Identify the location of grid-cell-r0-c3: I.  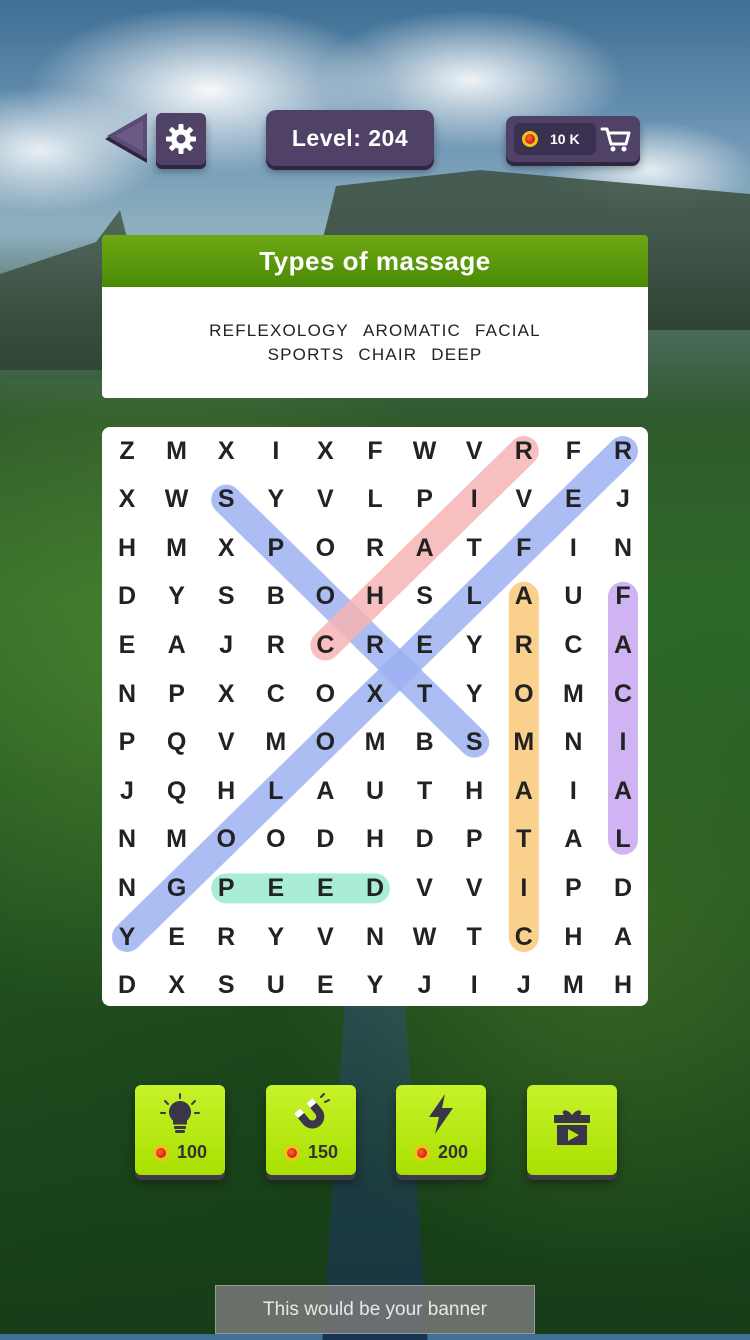
(276, 451).